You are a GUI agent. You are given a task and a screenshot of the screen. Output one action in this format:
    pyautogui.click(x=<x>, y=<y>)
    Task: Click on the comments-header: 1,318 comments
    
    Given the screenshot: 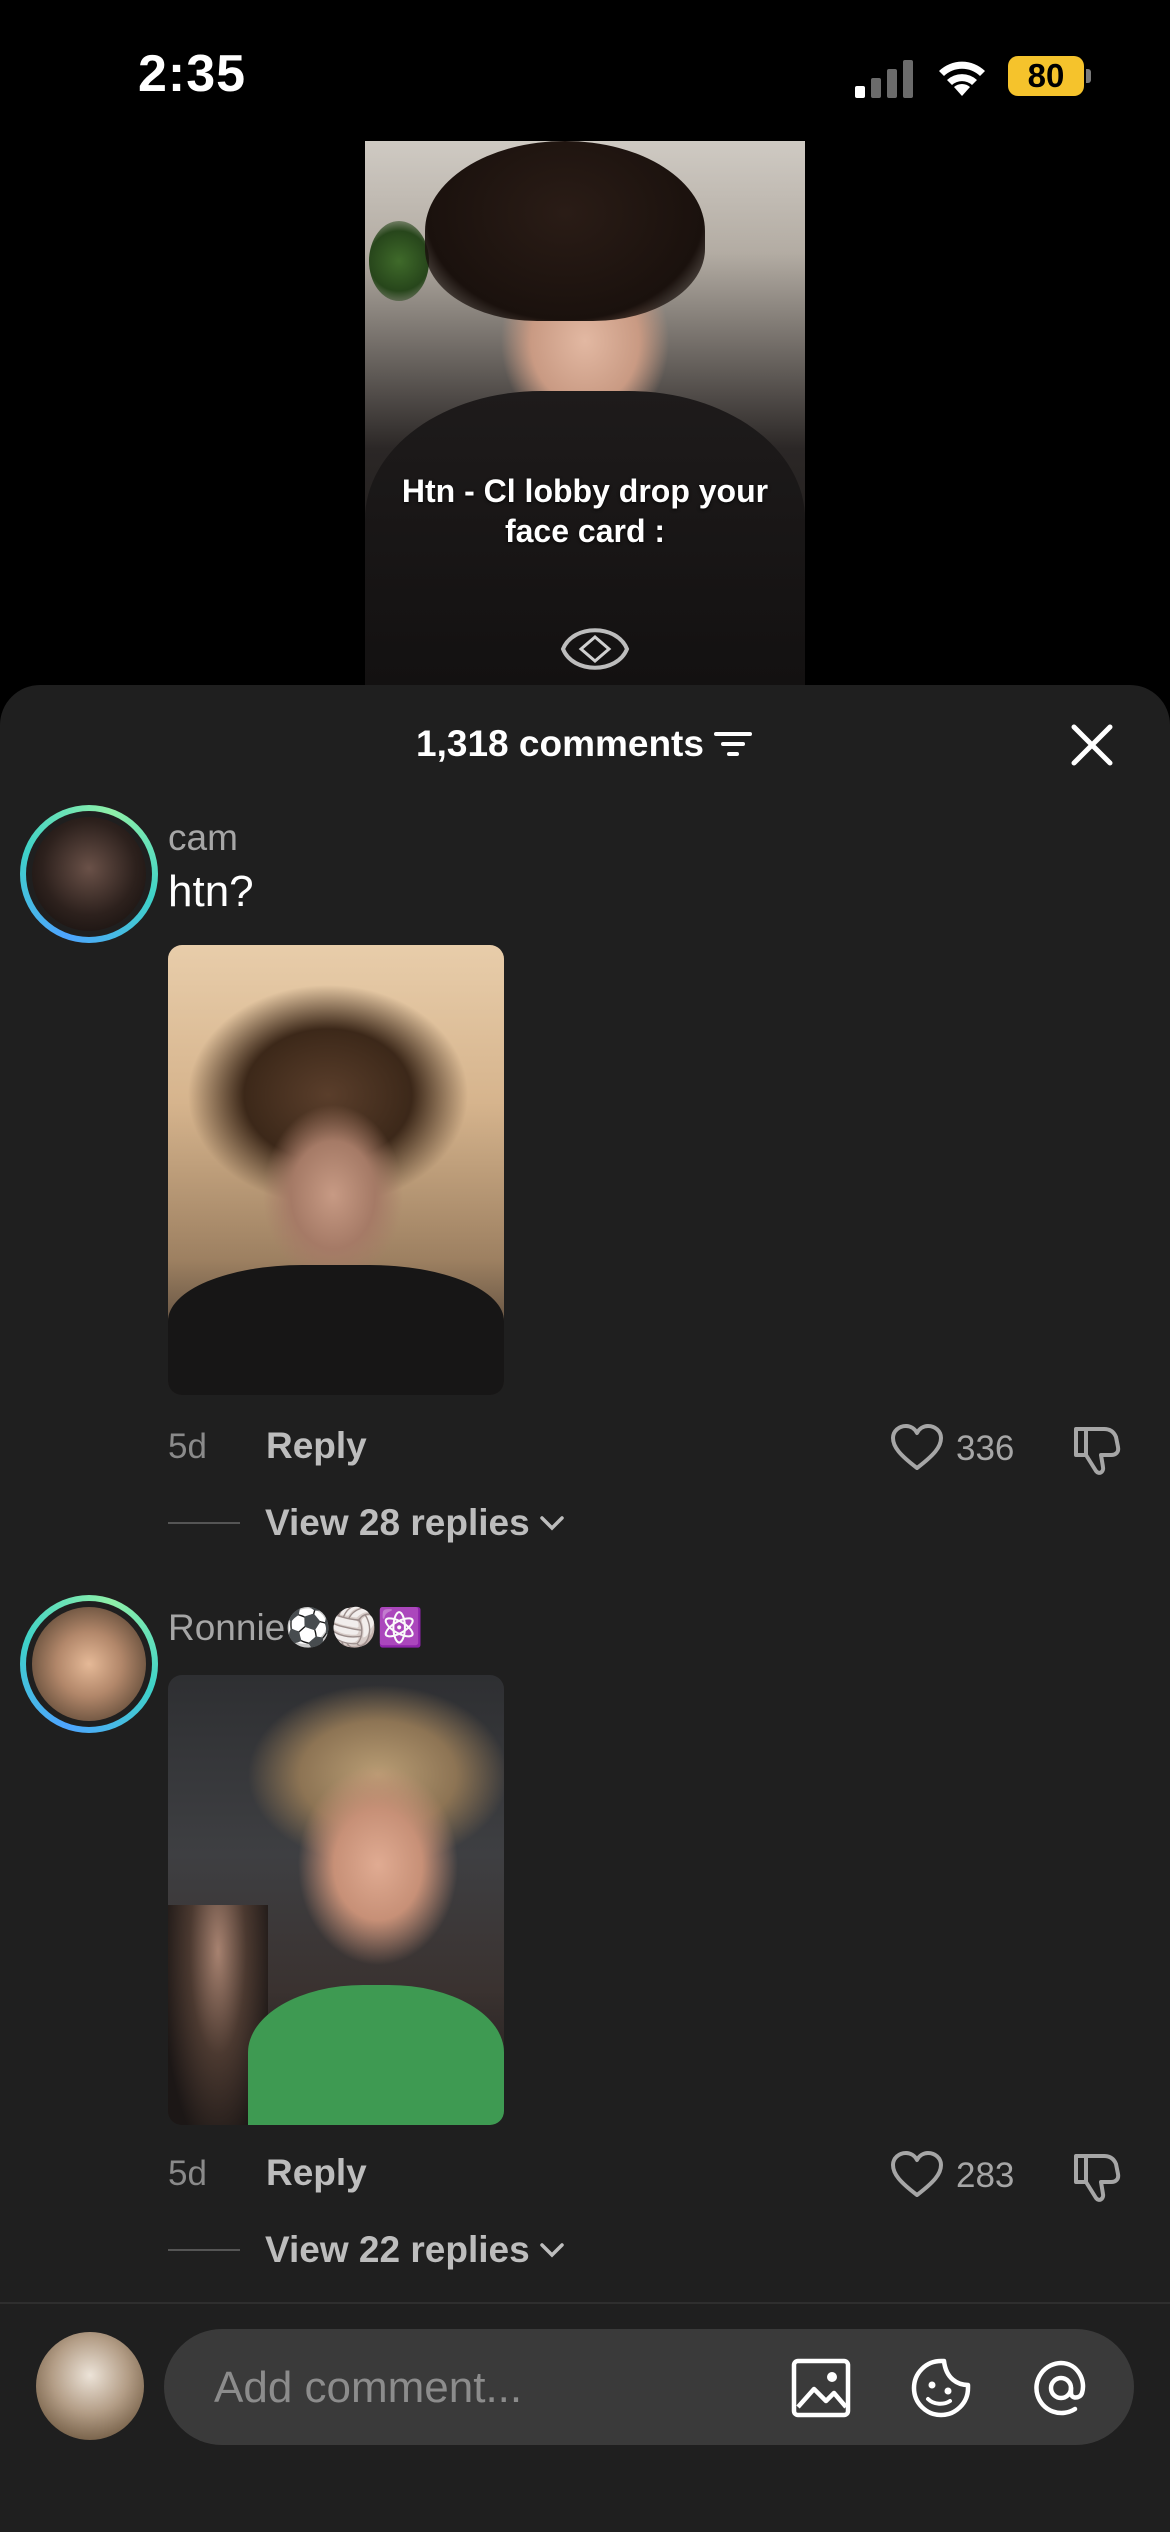 What is the action you would take?
    pyautogui.click(x=585, y=745)
    